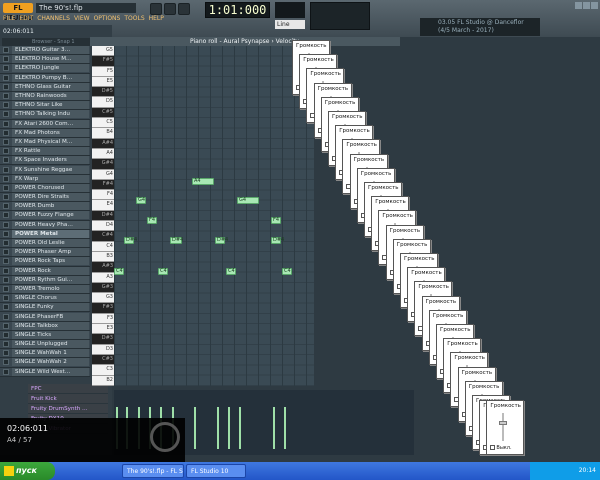 The height and width of the screenshot is (480, 600). Describe the element at coordinates (103, 246) in the screenshot. I see `piano-key: C4` at that location.